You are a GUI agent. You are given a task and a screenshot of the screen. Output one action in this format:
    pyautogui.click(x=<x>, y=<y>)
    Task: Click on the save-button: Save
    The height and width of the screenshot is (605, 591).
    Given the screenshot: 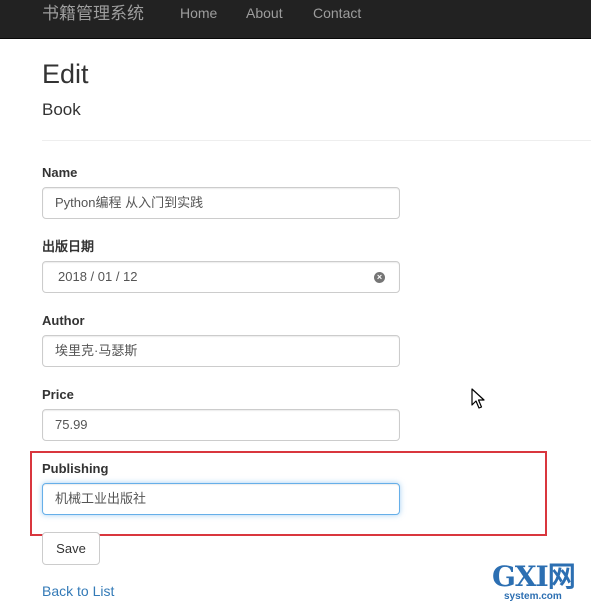 What is the action you would take?
    pyautogui.click(x=71, y=548)
    